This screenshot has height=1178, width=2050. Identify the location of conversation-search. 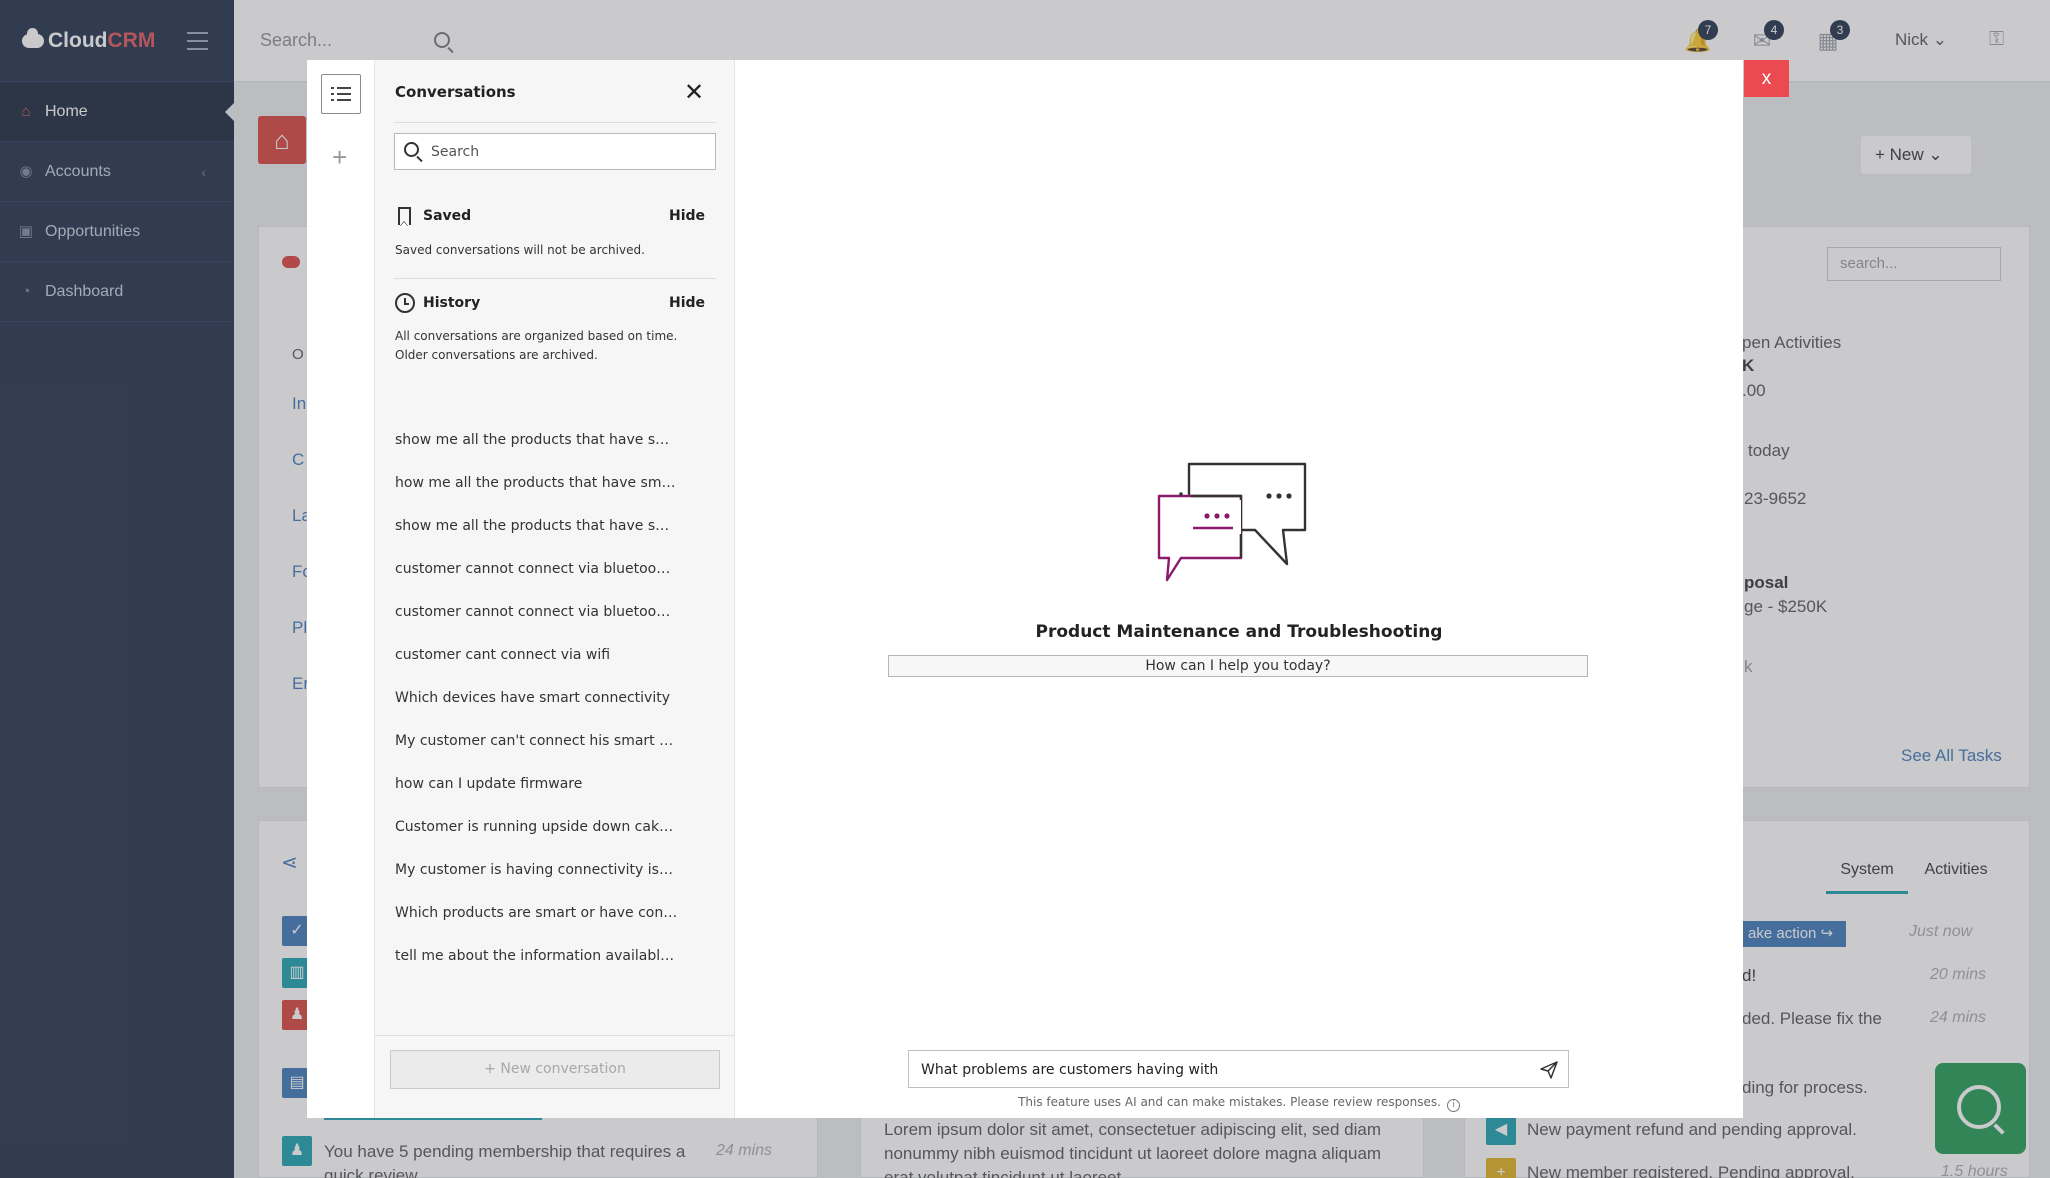
(555, 151).